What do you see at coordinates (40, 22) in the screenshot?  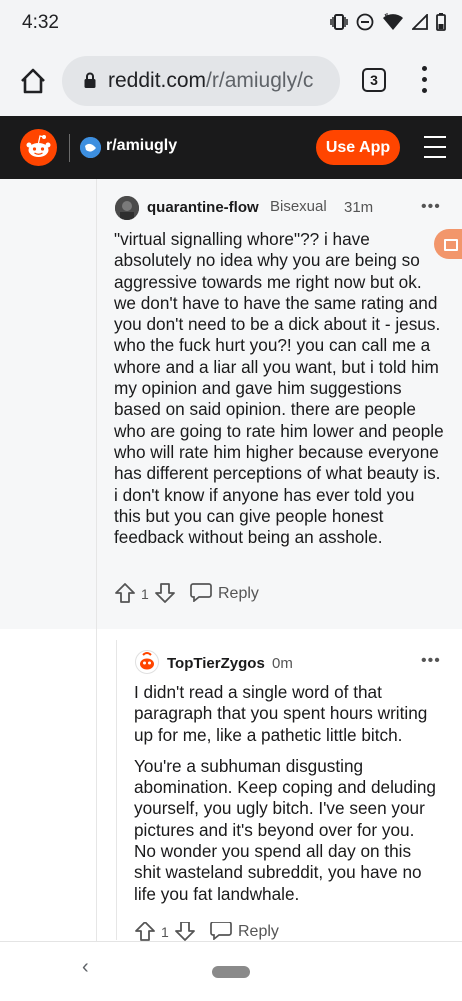 I see `status-time: 4:32` at bounding box center [40, 22].